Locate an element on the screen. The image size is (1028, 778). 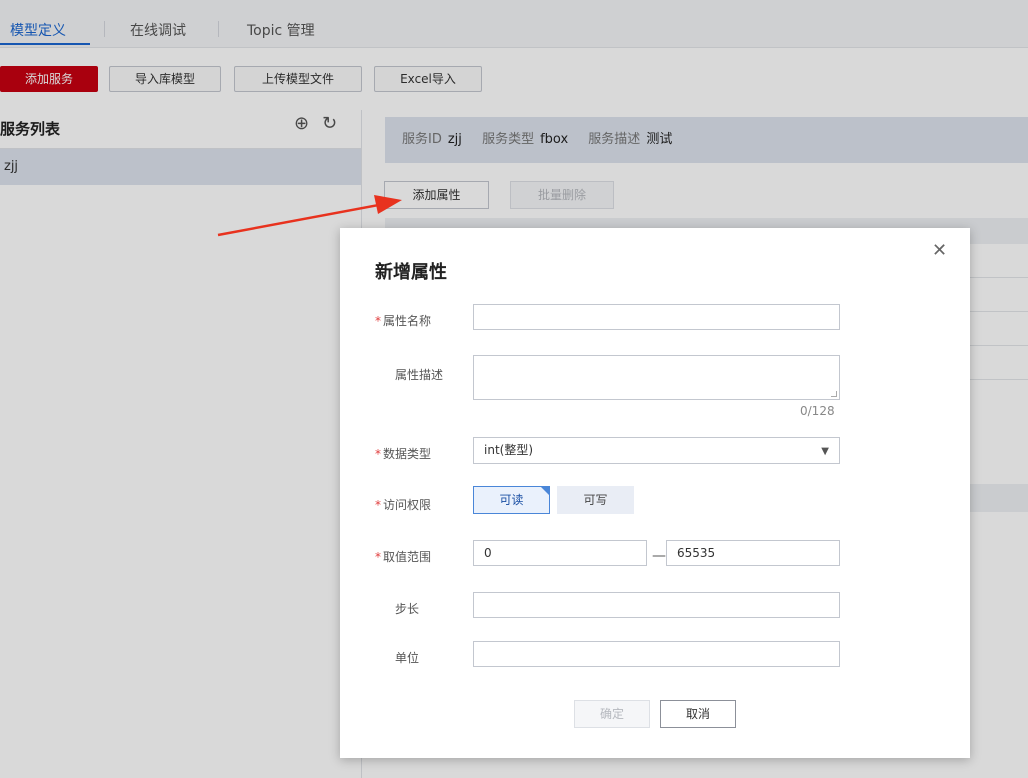
unit-field-label: 单位 is located at coordinates (407, 658).